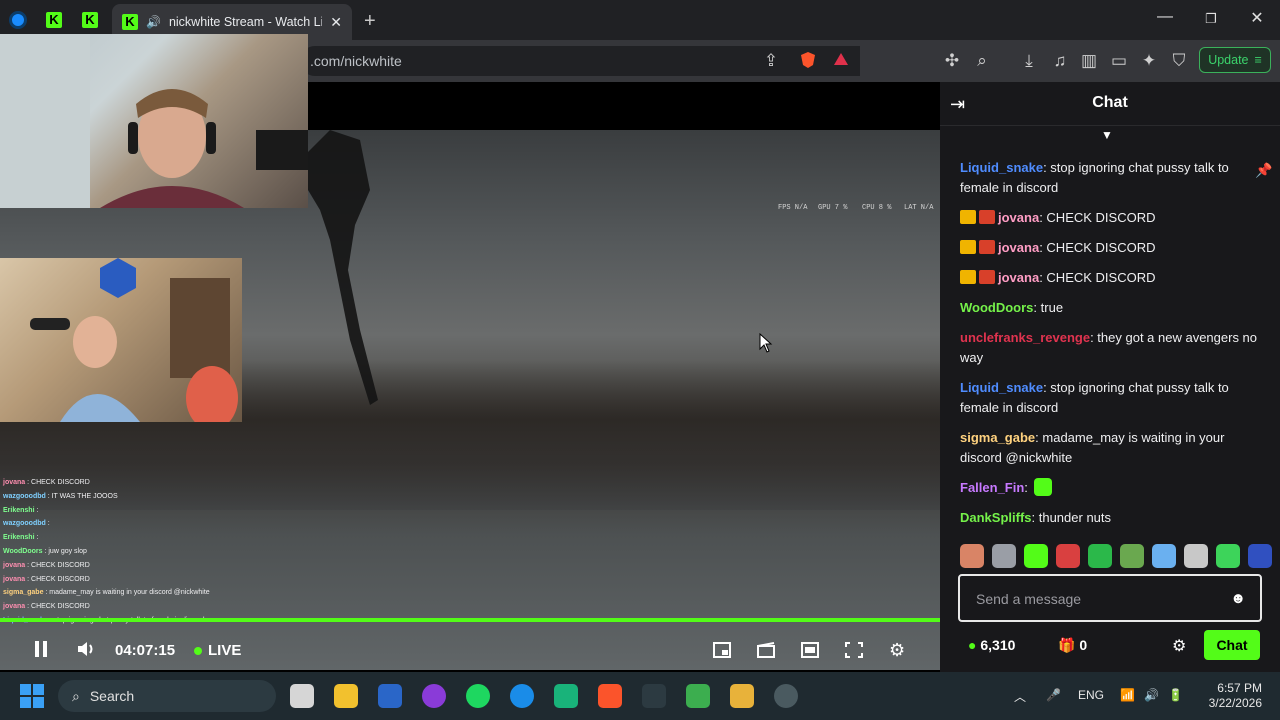 Image resolution: width=1280 pixels, height=720 pixels. I want to click on miniplayer-icon, so click(722, 652).